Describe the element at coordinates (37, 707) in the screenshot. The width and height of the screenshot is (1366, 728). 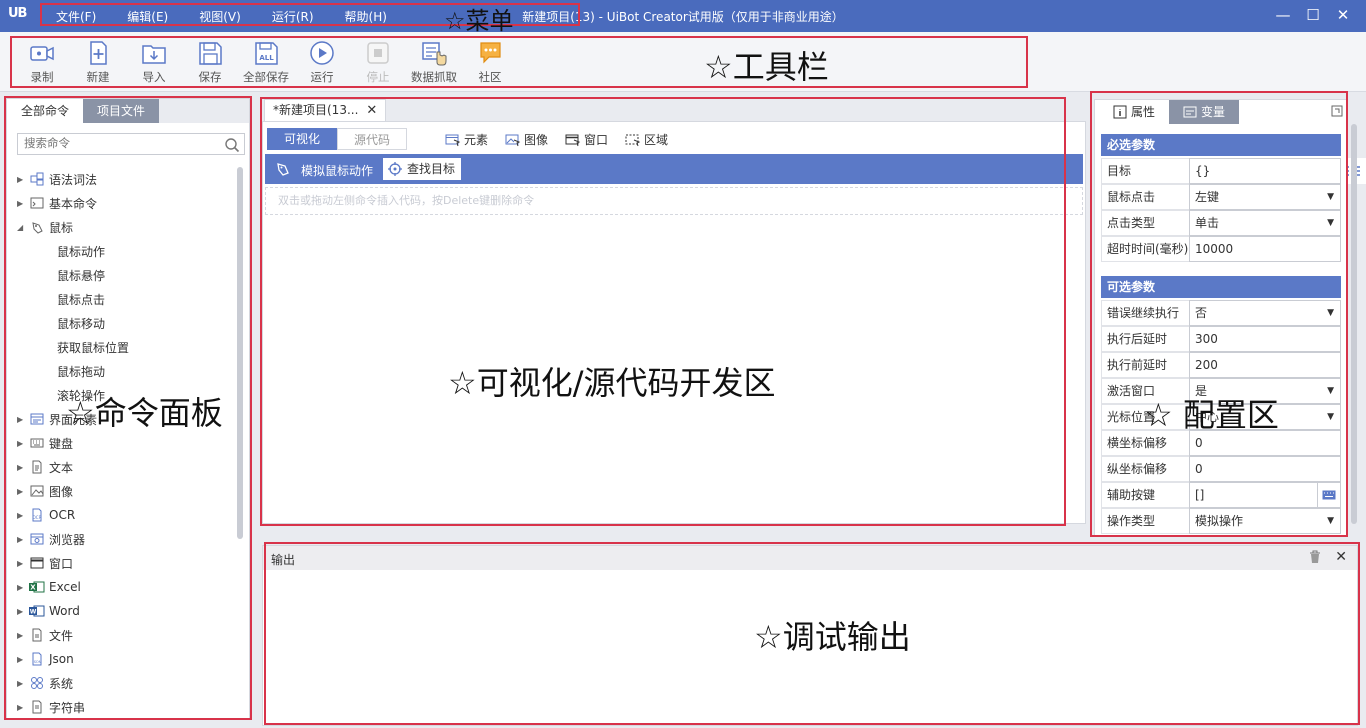
I see `string-icon` at that location.